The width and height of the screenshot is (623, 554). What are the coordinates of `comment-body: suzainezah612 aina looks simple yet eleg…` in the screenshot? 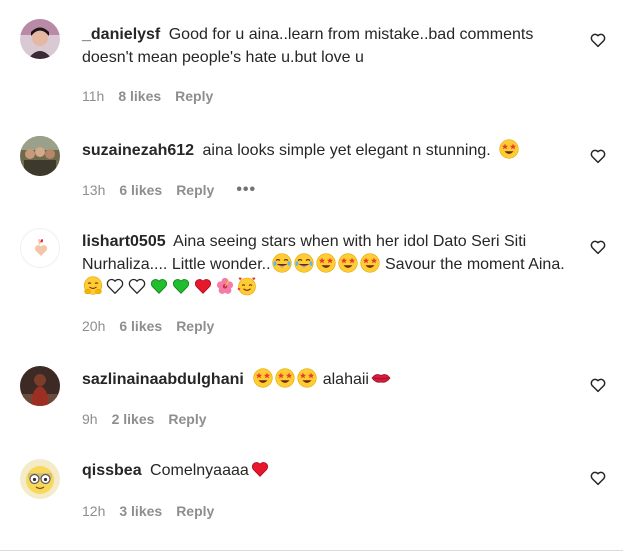 It's located at (327, 150).